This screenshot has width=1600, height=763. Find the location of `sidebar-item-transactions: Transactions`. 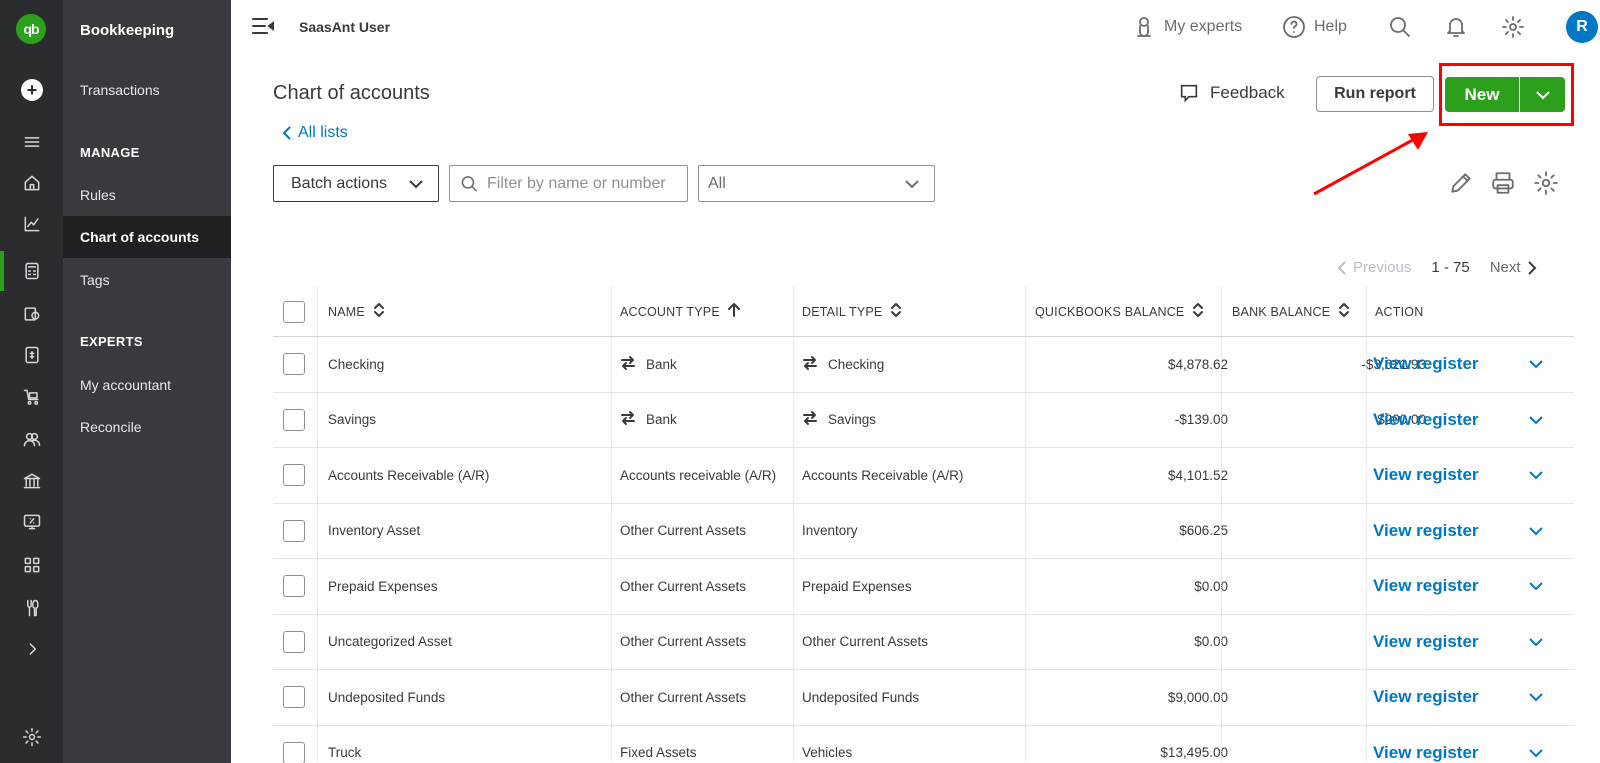

sidebar-item-transactions: Transactions is located at coordinates (147, 90).